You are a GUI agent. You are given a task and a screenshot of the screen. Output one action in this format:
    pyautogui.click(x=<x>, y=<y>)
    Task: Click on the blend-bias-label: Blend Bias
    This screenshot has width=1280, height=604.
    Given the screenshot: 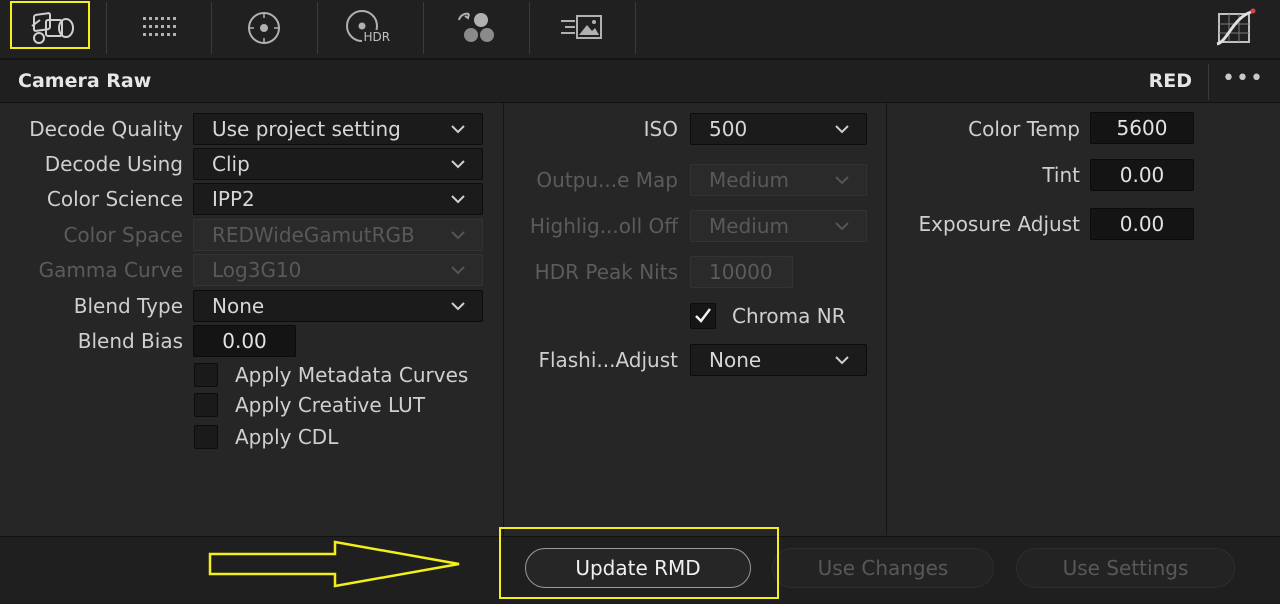 What is the action you would take?
    pyautogui.click(x=130, y=341)
    